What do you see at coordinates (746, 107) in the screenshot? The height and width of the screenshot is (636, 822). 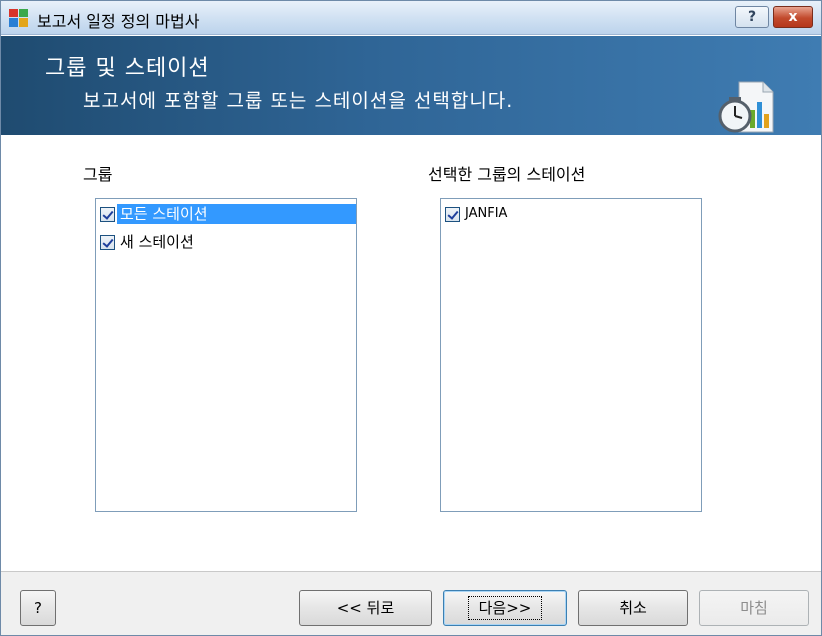 I see `report-schedule-icon` at bounding box center [746, 107].